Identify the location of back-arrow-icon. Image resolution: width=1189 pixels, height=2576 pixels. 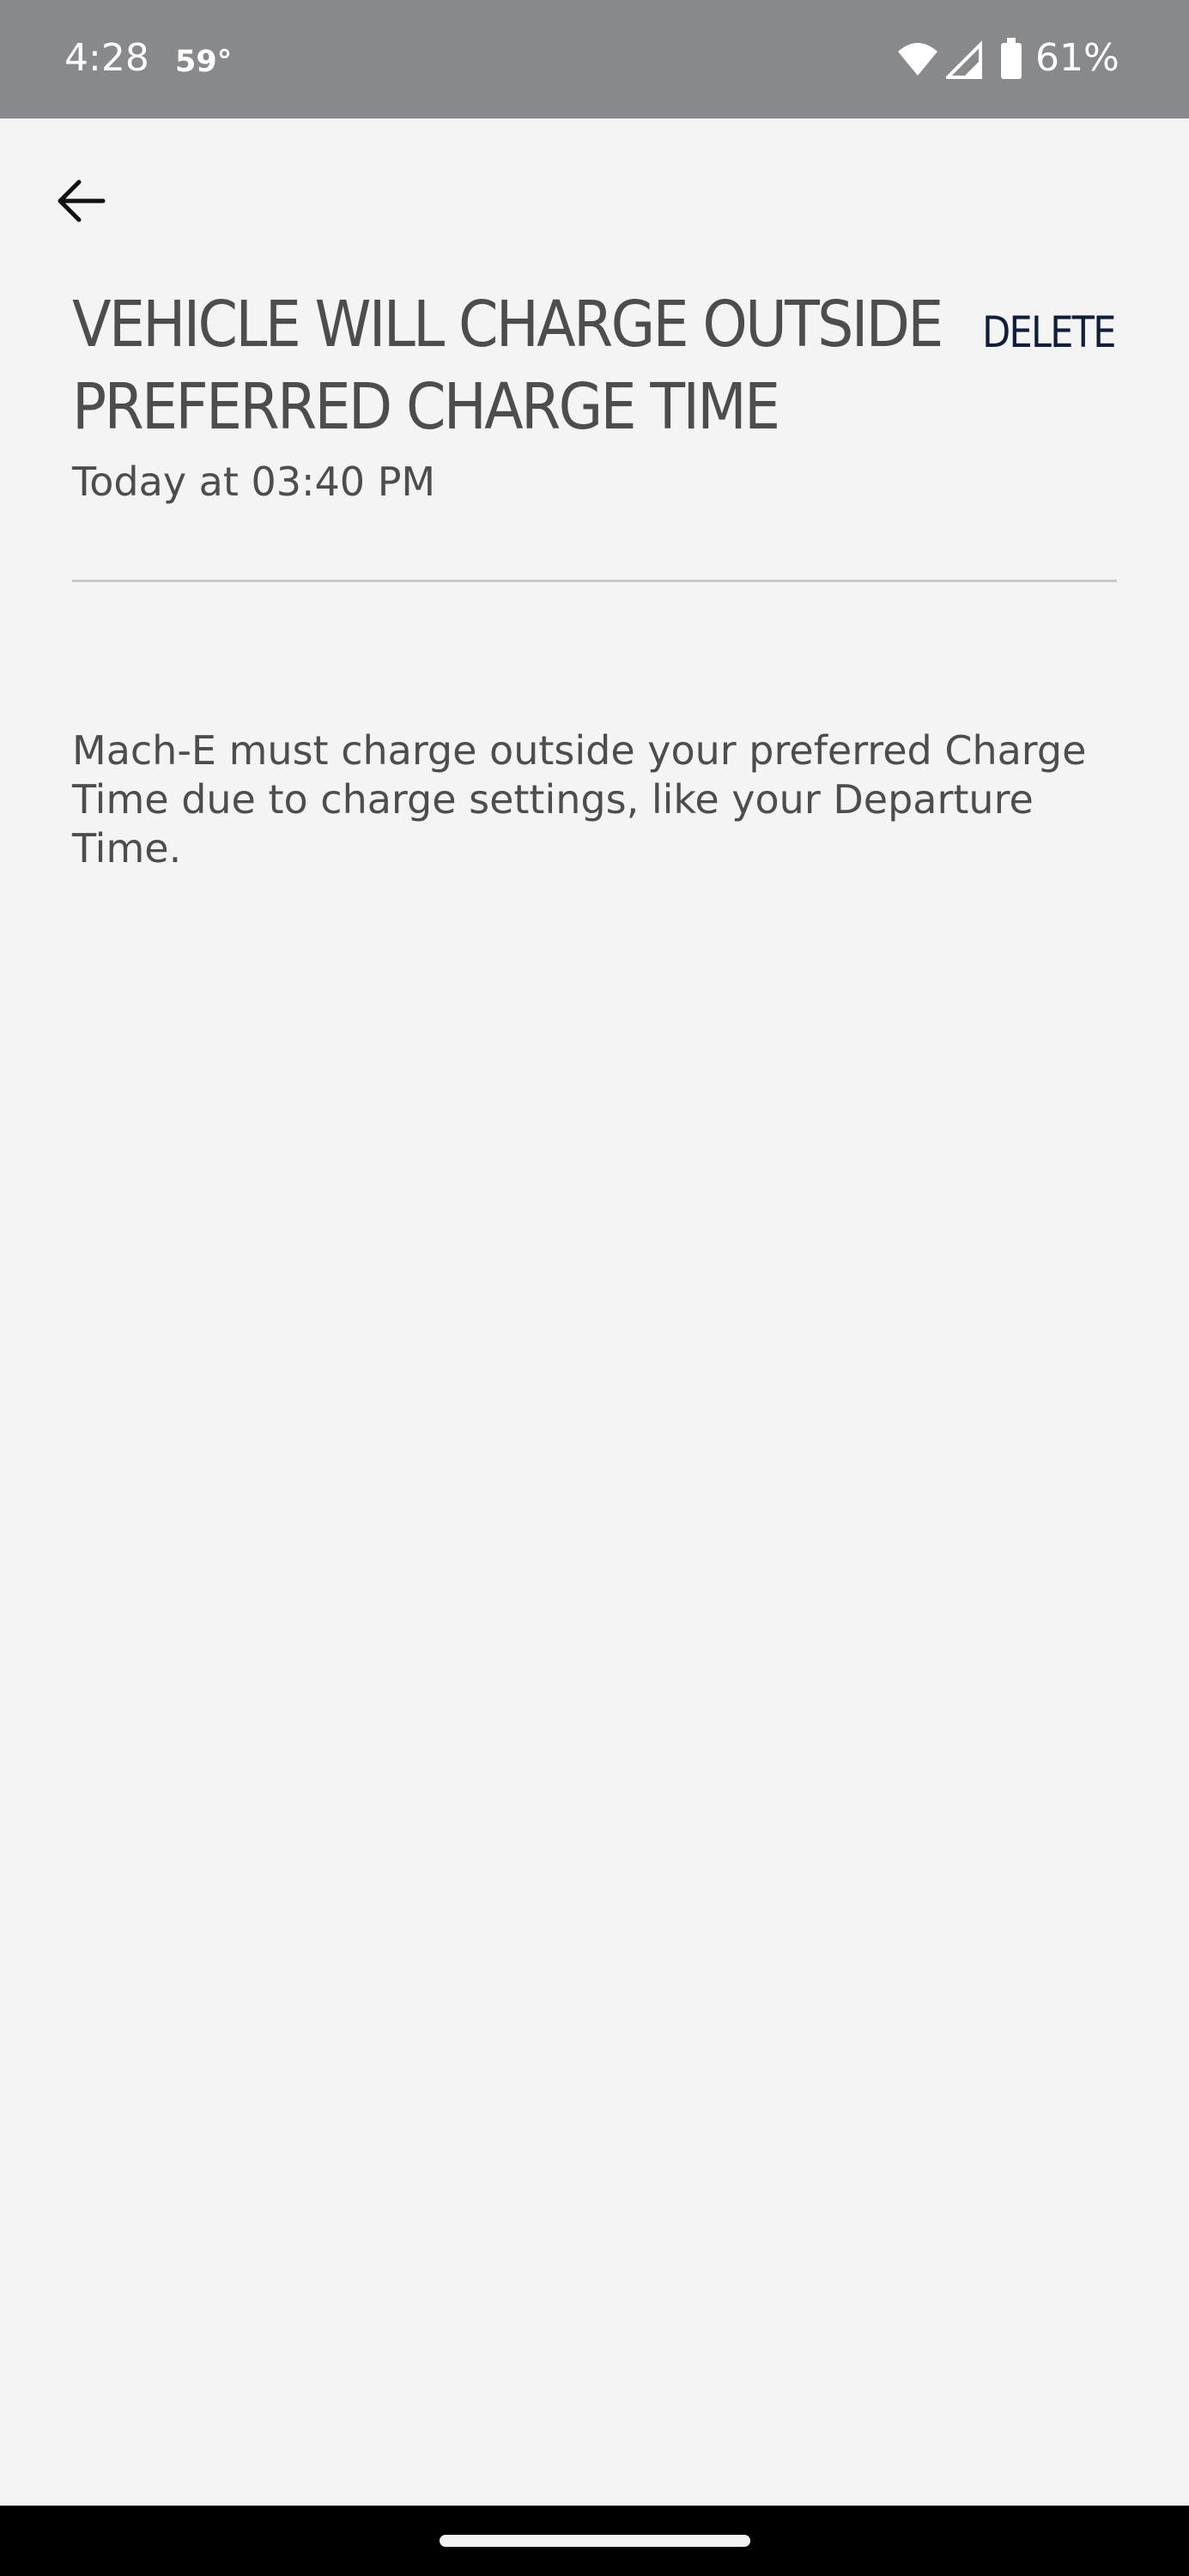
(81, 201).